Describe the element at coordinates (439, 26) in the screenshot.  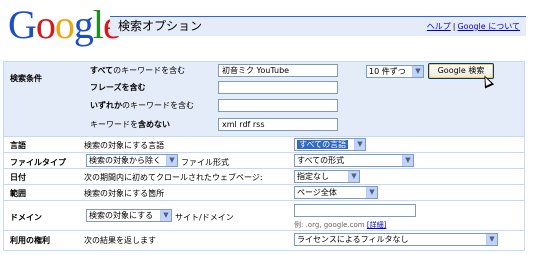
I see `help-link: ヘルプ` at that location.